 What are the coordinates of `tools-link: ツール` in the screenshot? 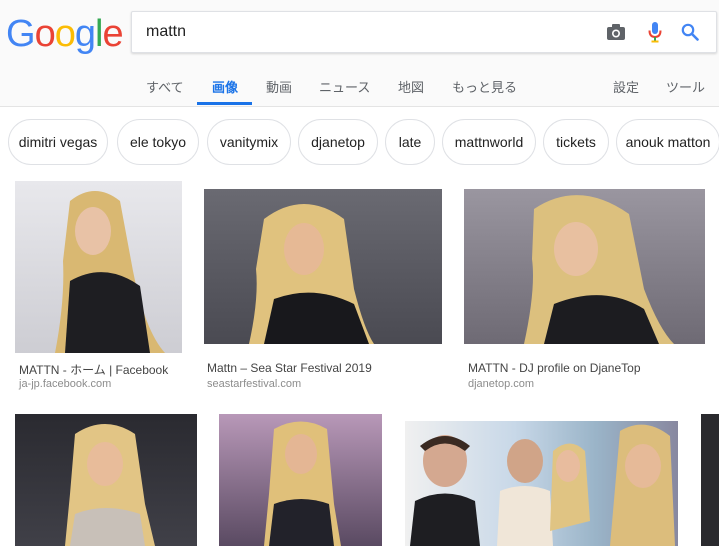 It's located at (685, 92).